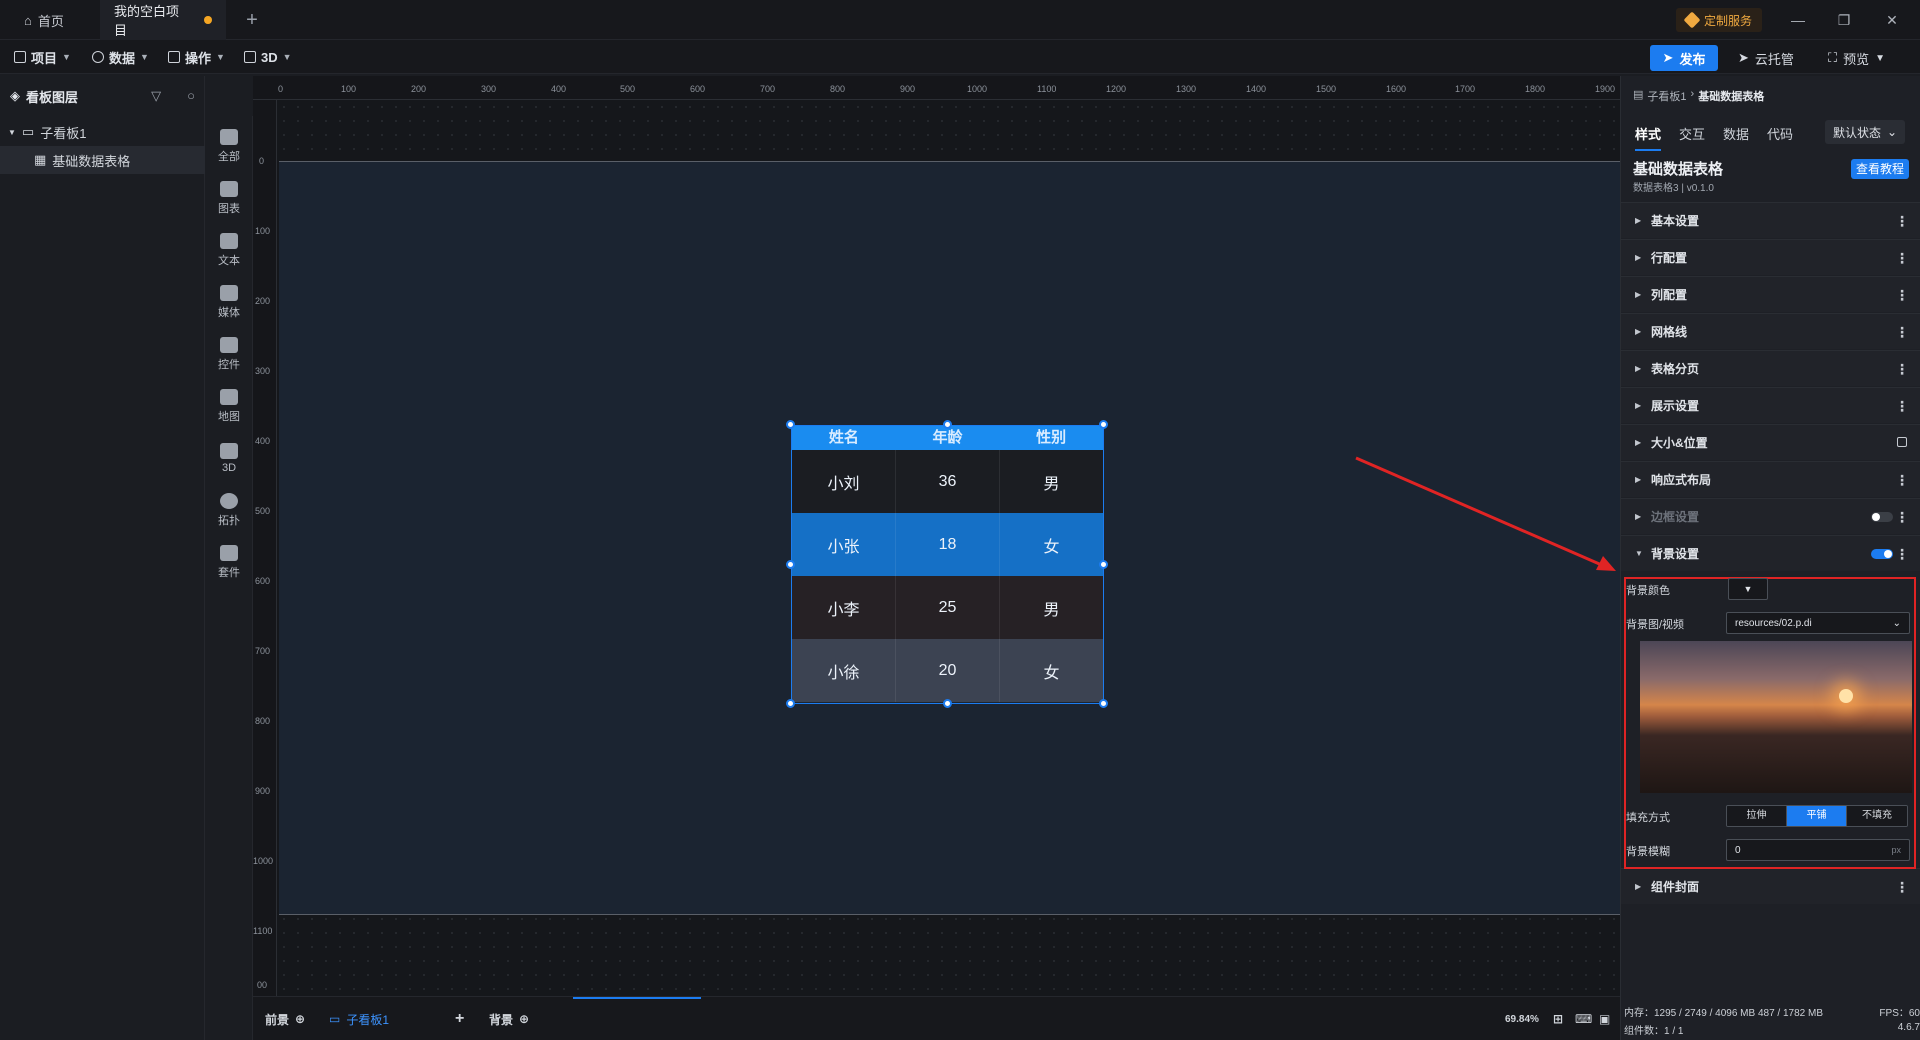  Describe the element at coordinates (262, 985) in the screenshot. I see `ruler-tick-label: 00` at that location.